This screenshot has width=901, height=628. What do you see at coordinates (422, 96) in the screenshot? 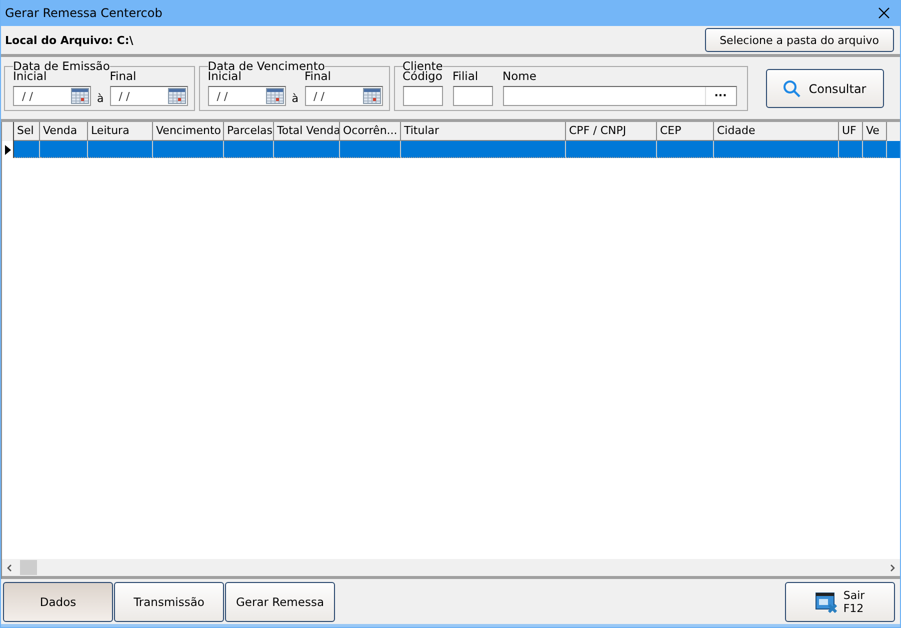
I see `code-field` at bounding box center [422, 96].